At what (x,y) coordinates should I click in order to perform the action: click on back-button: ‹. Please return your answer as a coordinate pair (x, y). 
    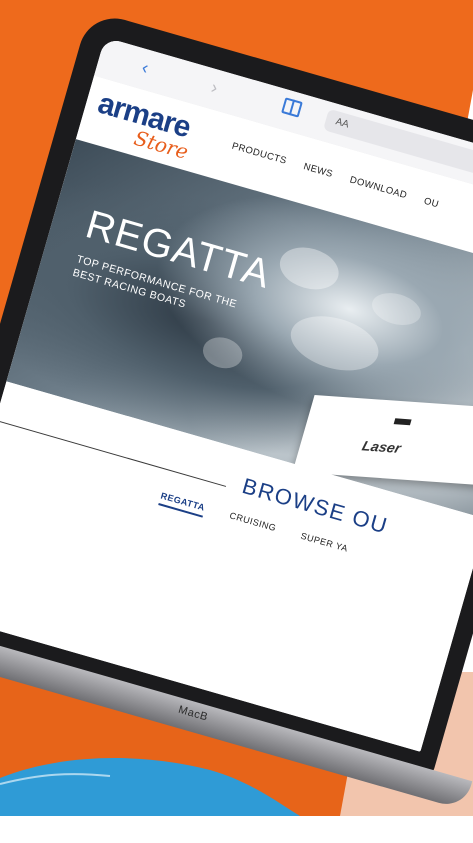
    Looking at the image, I should click on (145, 68).